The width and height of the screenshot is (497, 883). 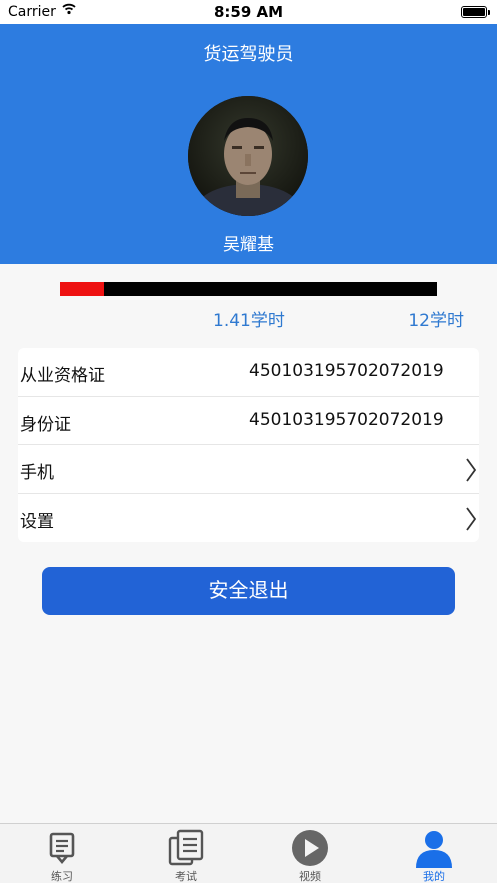 I want to click on list-item-id-card: 身份证 450103195702072019, so click(x=248, y=421).